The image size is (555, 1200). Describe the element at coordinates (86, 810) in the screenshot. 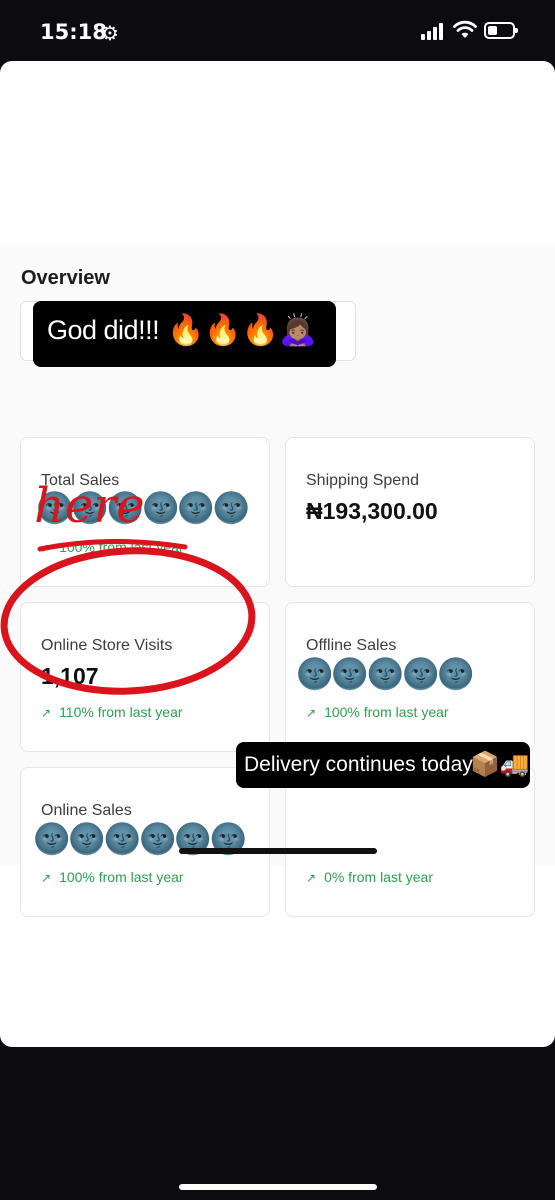

I see `metric-label: Online Sales` at that location.